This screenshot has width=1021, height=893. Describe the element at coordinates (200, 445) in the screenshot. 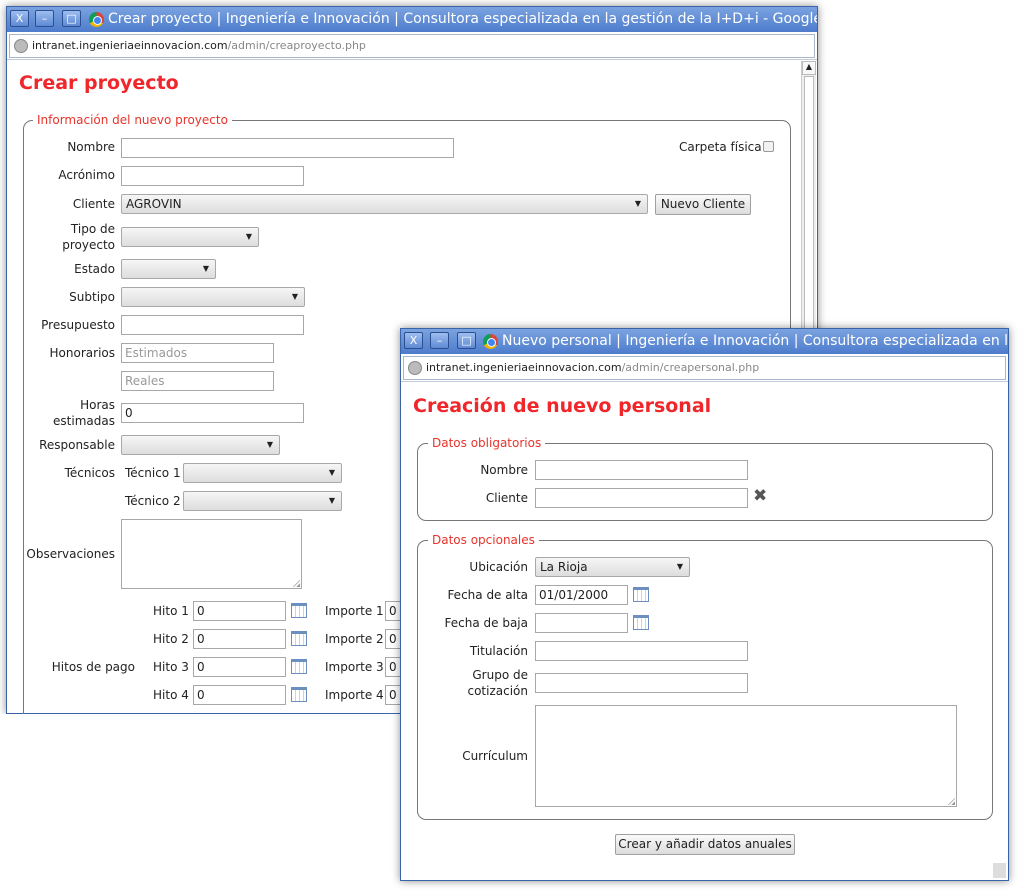

I see `responsable-select` at that location.